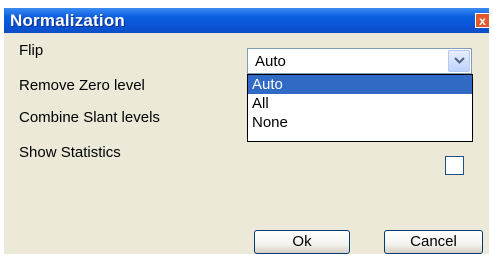 This screenshot has width=493, height=257. What do you see at coordinates (31, 50) in the screenshot?
I see `flip-label: Flip` at bounding box center [31, 50].